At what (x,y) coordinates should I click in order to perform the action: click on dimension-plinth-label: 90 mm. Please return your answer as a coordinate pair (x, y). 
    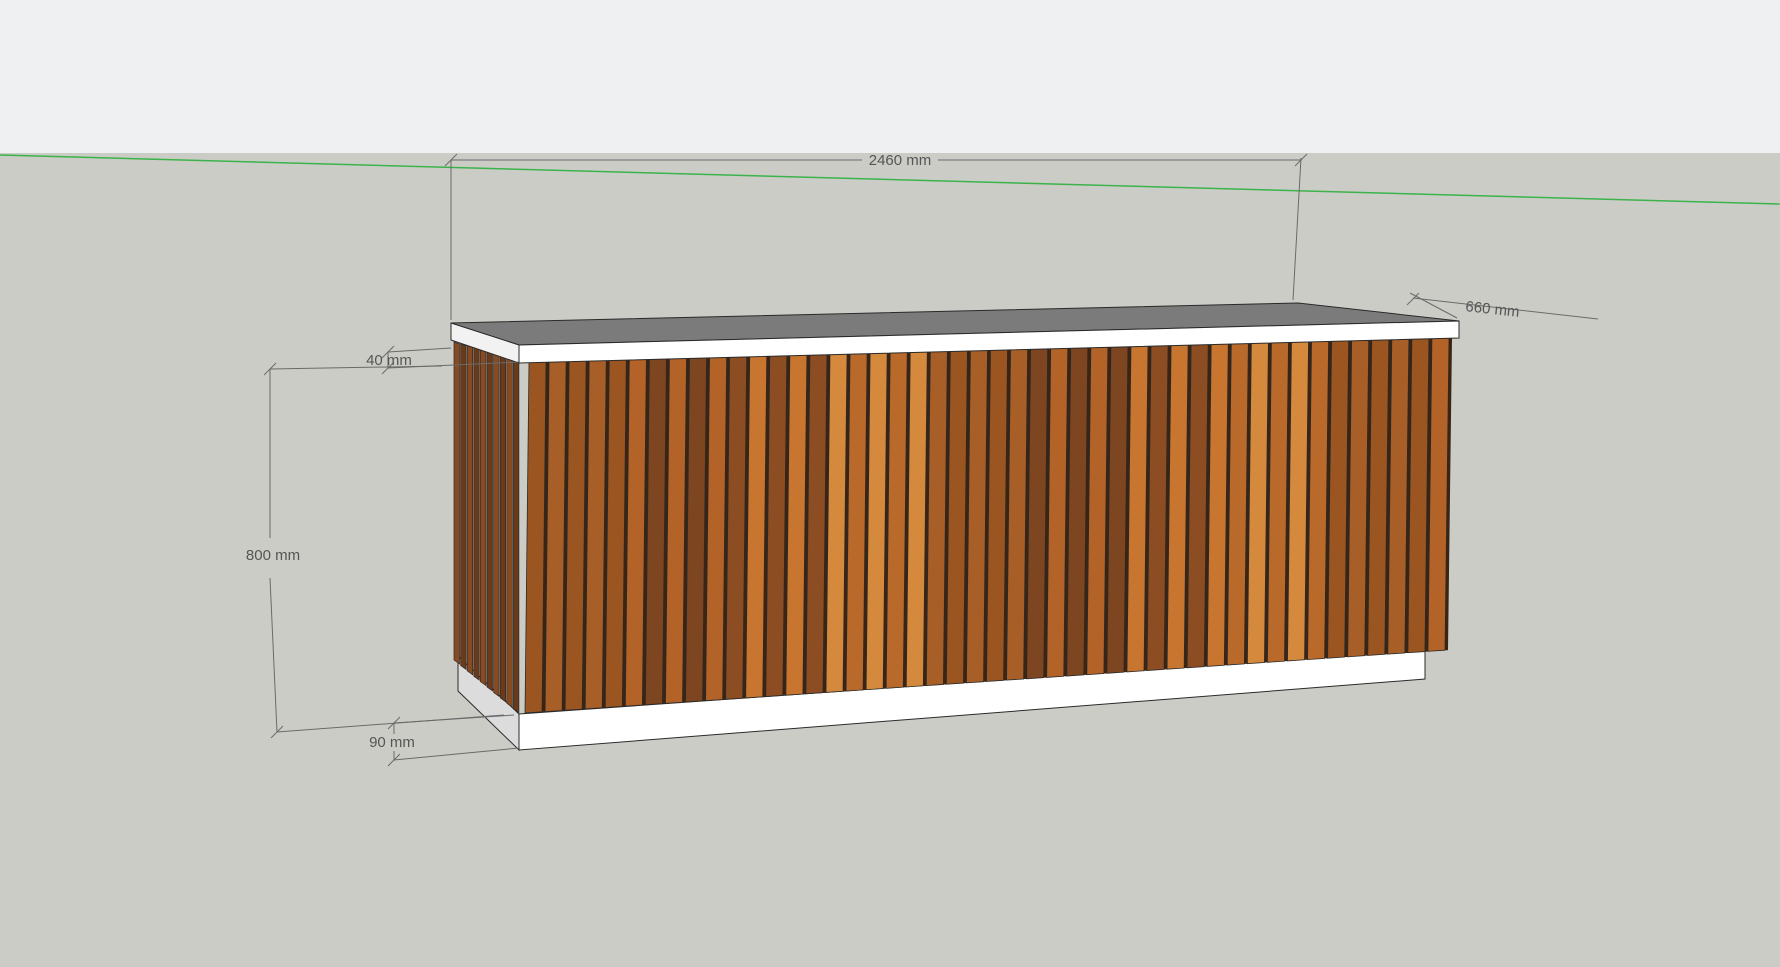
    Looking at the image, I should click on (392, 742).